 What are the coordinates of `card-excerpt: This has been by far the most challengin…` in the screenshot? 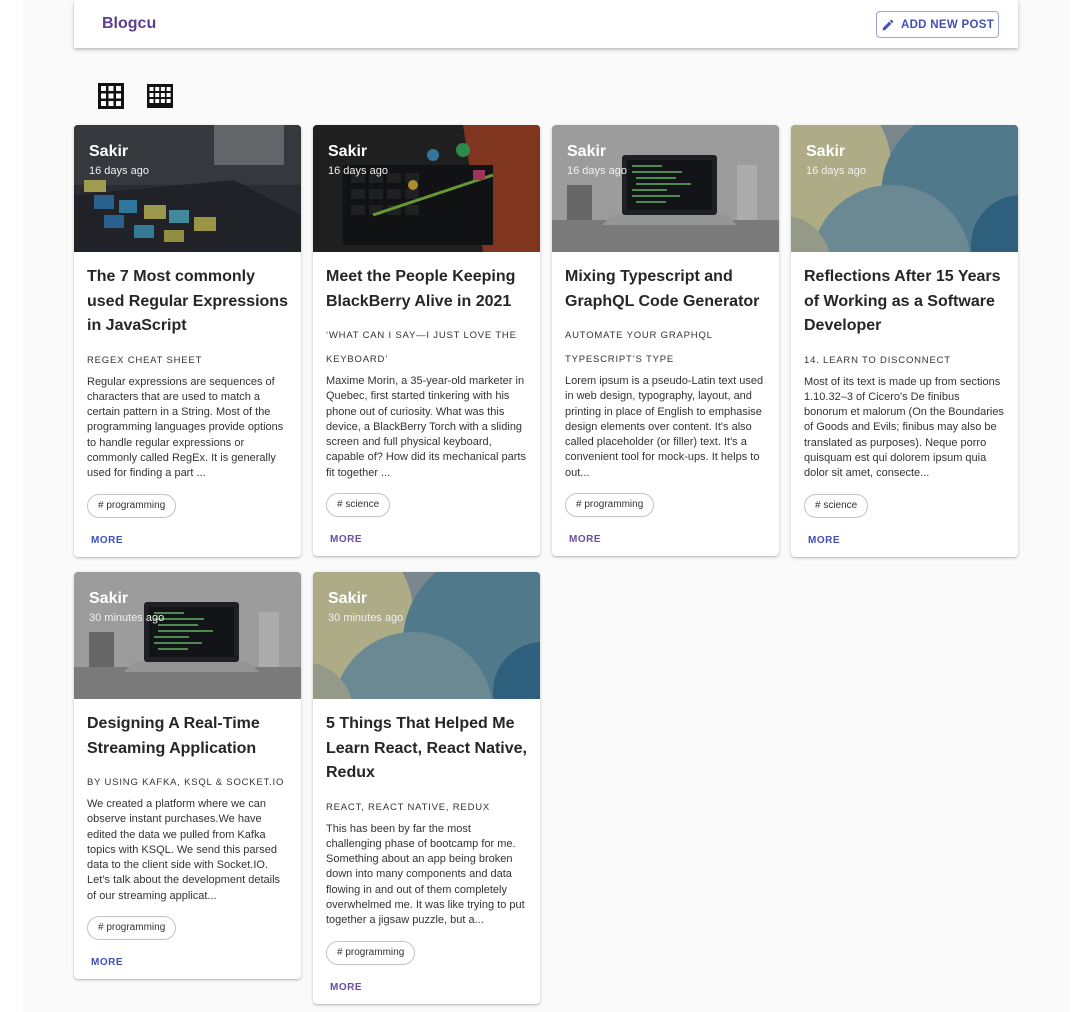 It's located at (425, 874).